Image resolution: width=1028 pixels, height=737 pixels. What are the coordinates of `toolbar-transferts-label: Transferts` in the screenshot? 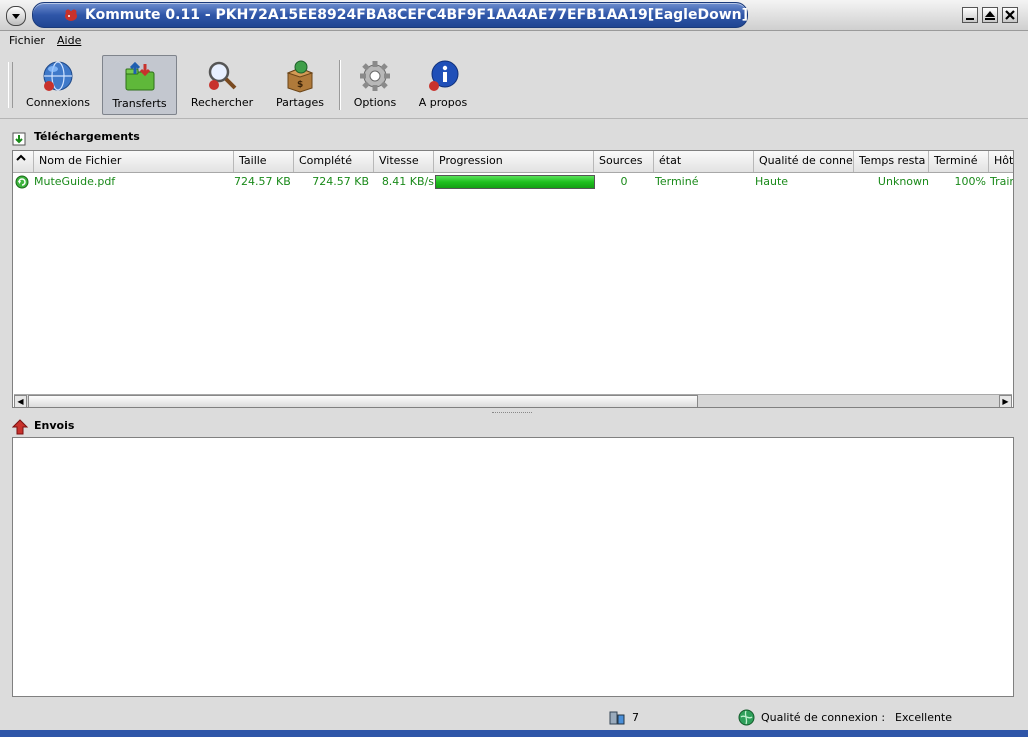 It's located at (139, 103).